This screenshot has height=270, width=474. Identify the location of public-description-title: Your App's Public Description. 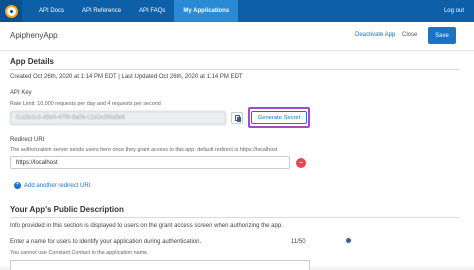
(67, 209).